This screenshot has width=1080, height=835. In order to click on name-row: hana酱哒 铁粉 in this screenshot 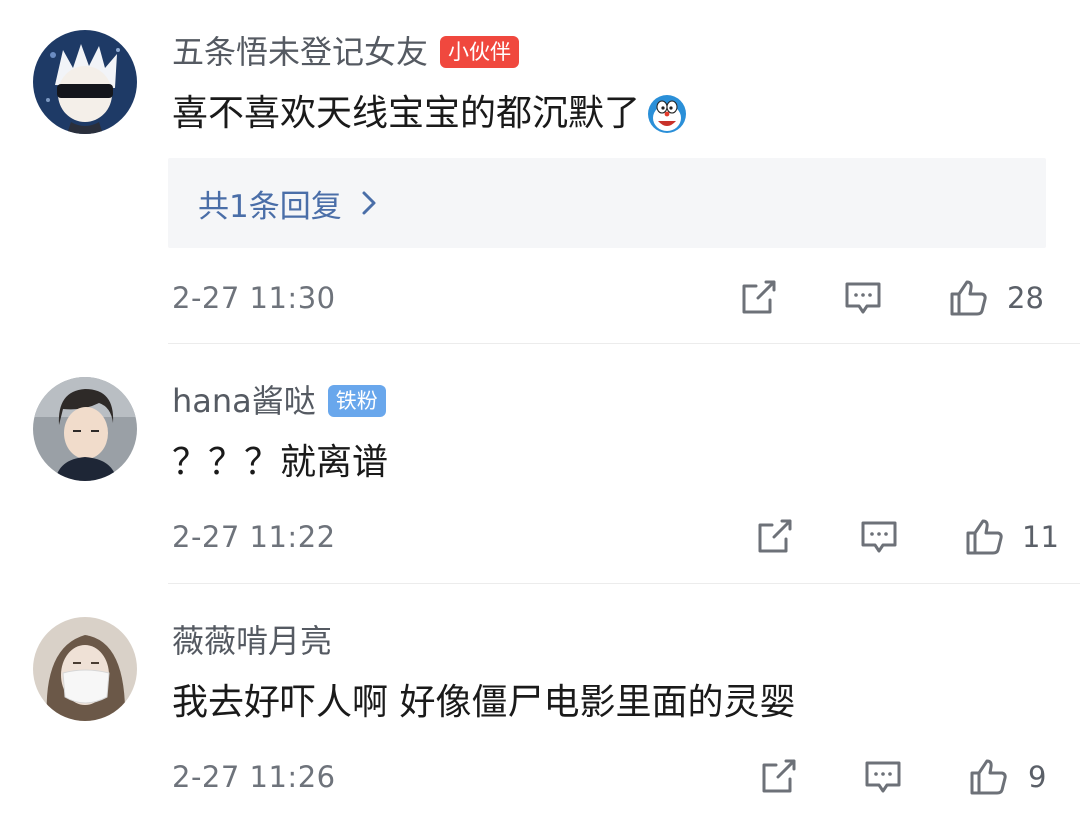, I will do `click(279, 401)`.